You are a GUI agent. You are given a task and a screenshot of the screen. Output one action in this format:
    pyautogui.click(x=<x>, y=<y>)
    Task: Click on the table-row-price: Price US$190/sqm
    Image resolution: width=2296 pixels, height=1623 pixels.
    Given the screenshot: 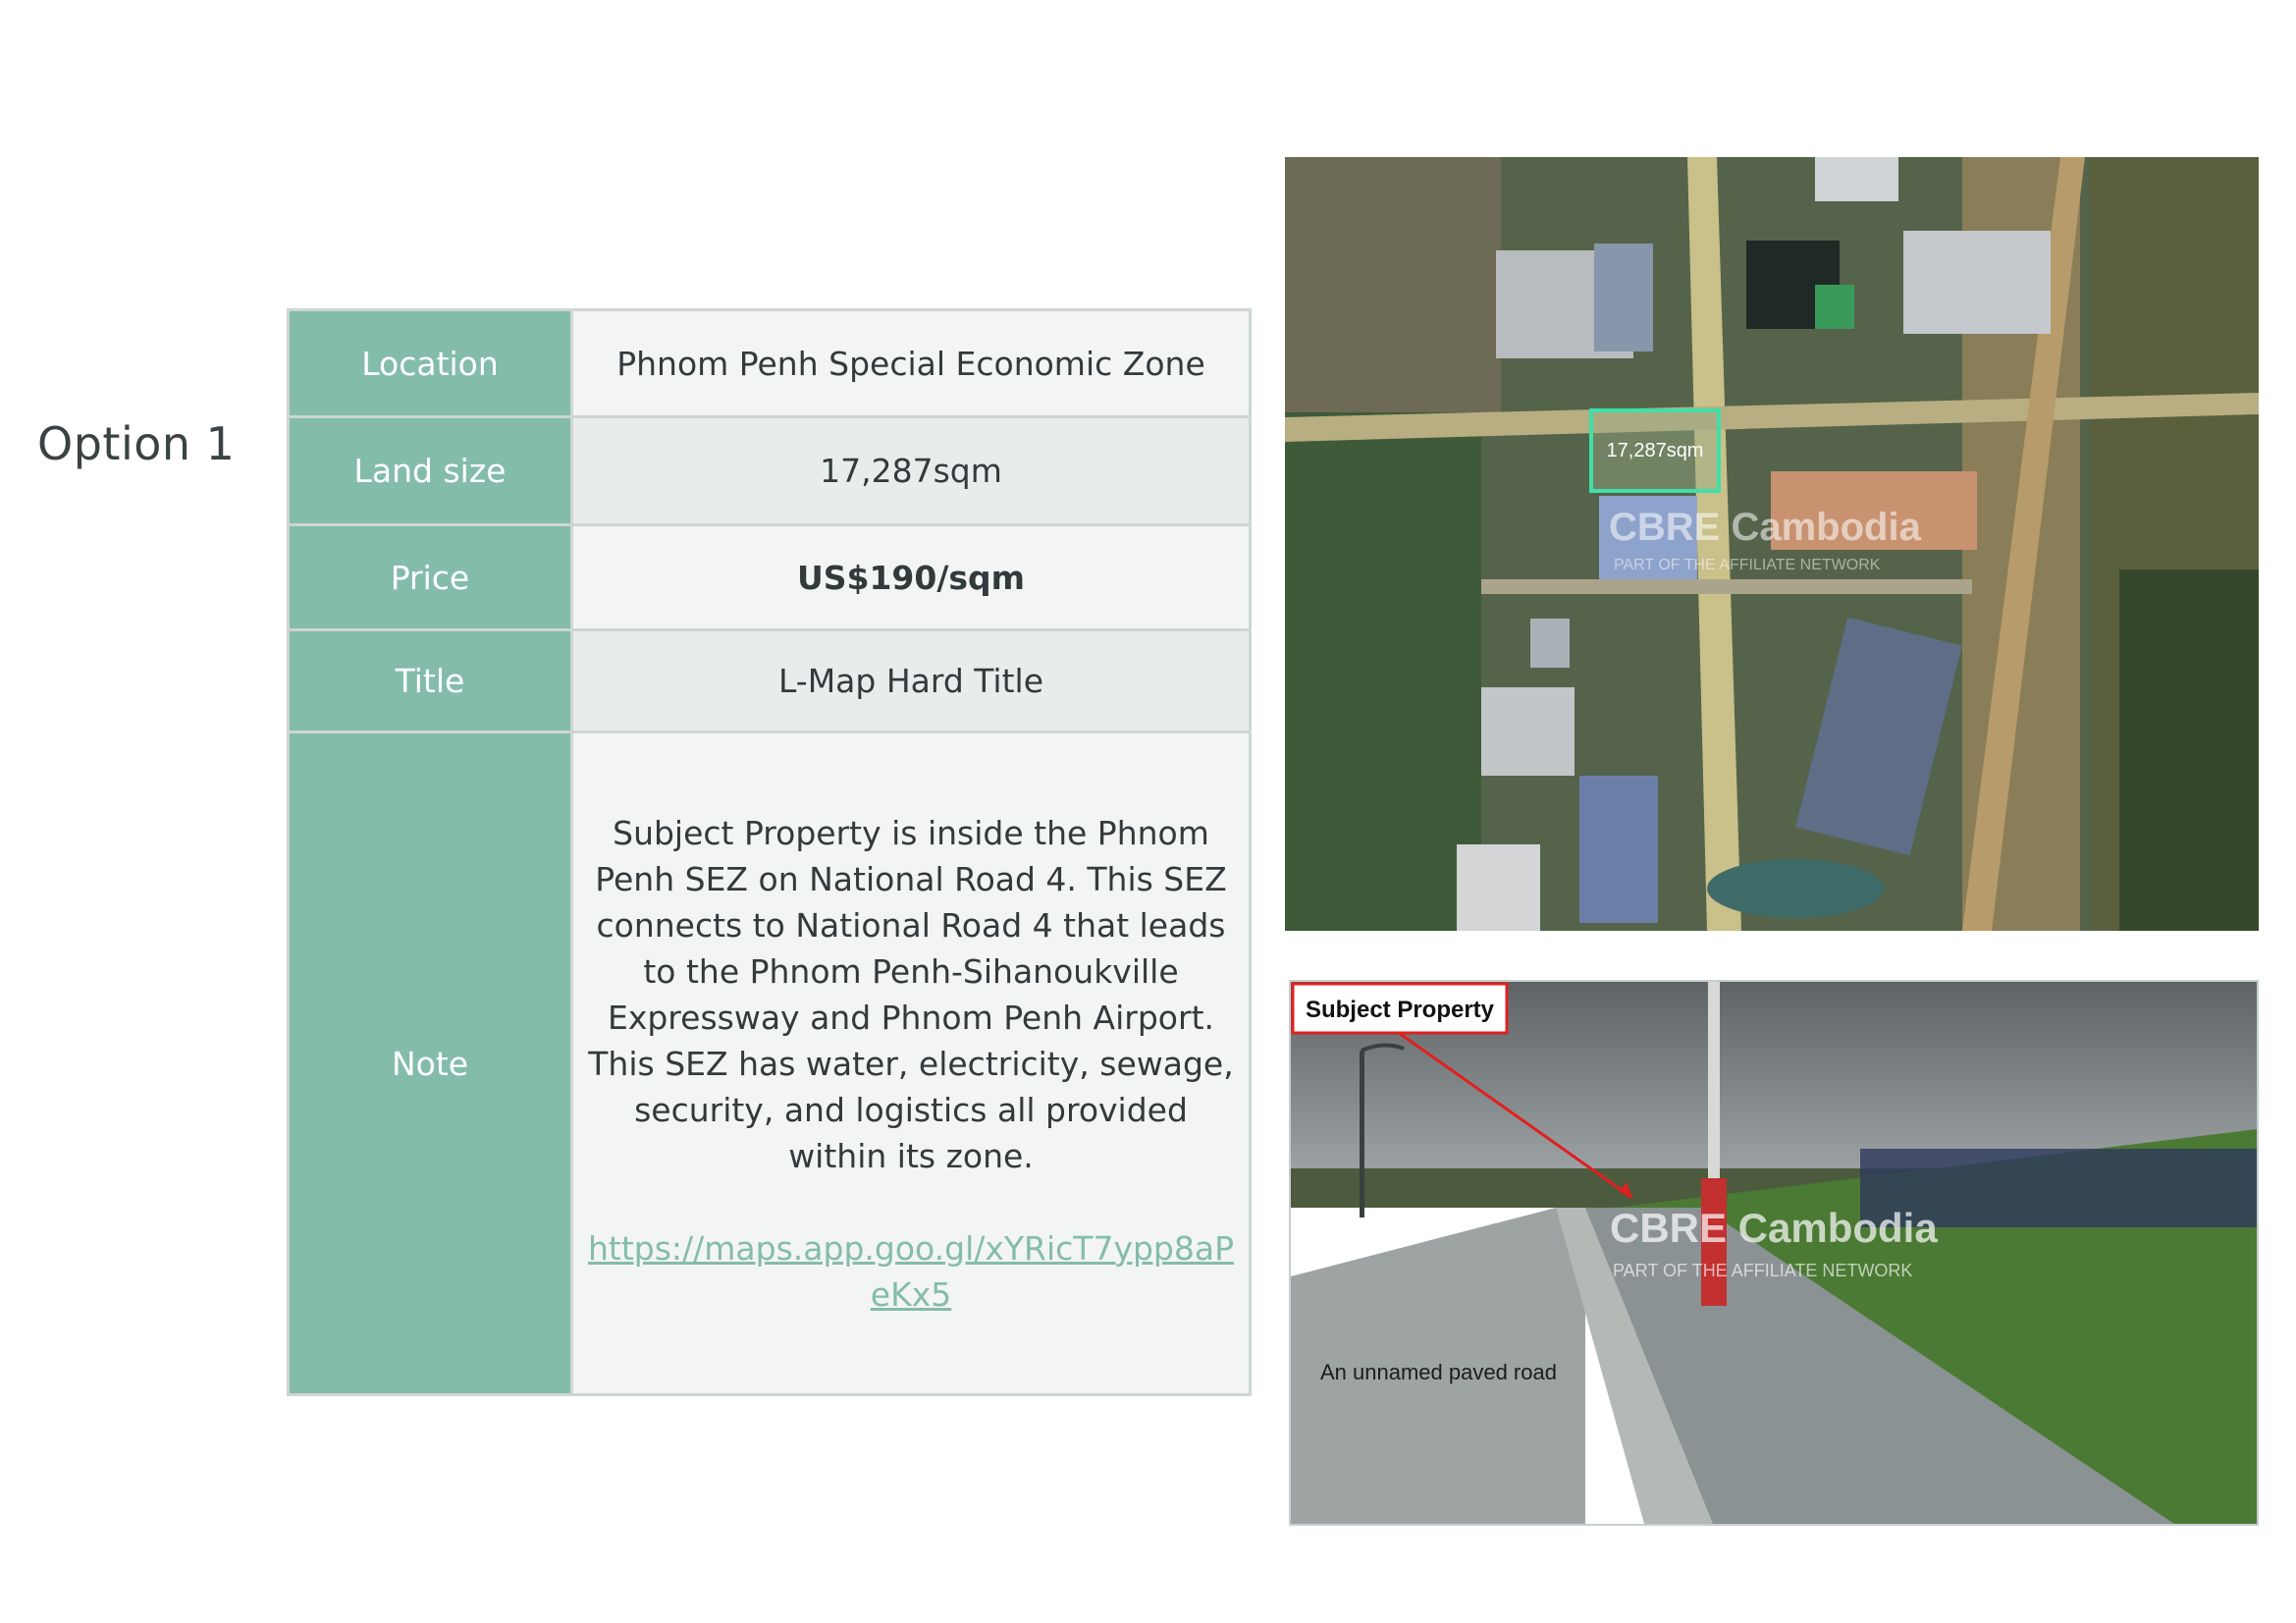 What is the action you would take?
    pyautogui.click(x=769, y=577)
    